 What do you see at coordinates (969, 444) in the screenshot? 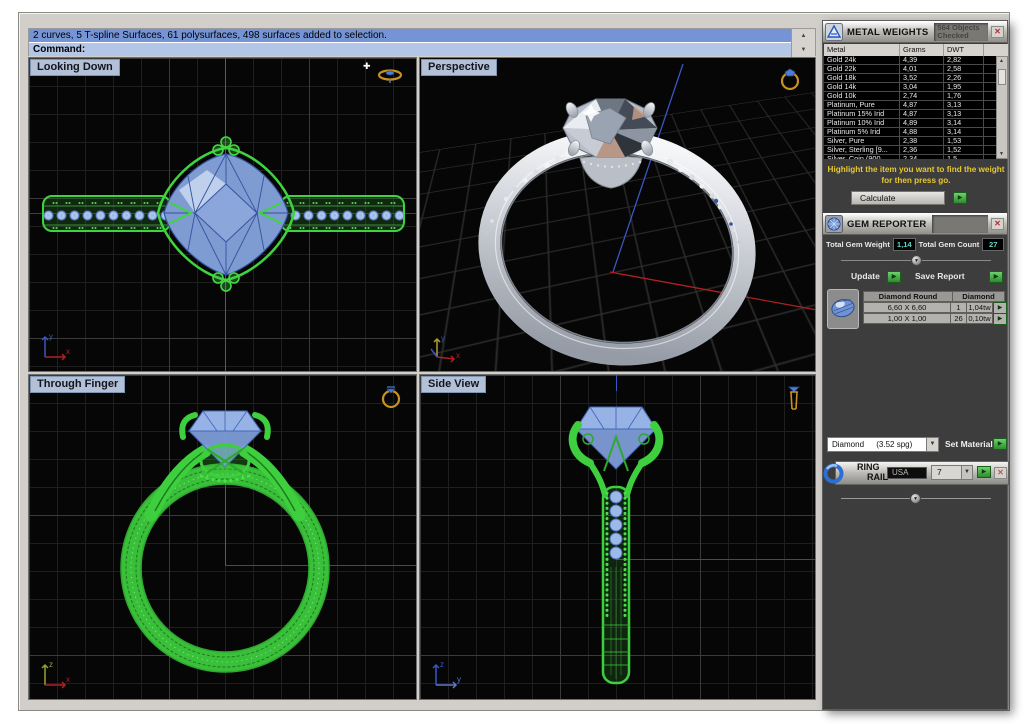
I see `set-material-label: Set Material` at bounding box center [969, 444].